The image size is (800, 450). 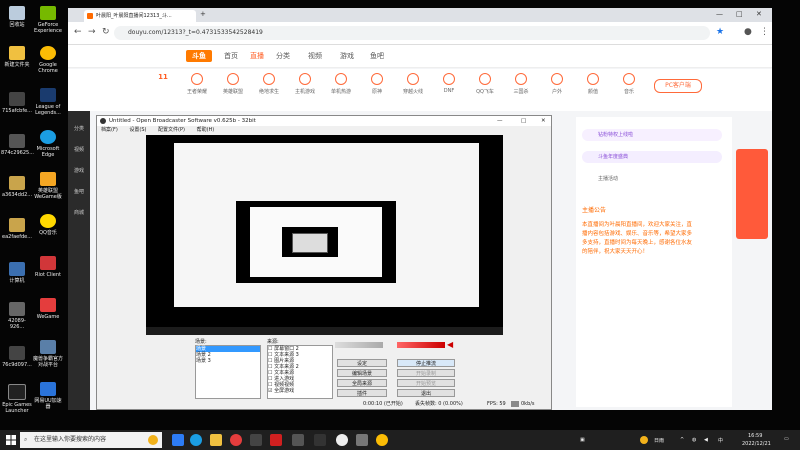 I want to click on left-nav-item: 视频, so click(x=79, y=149).